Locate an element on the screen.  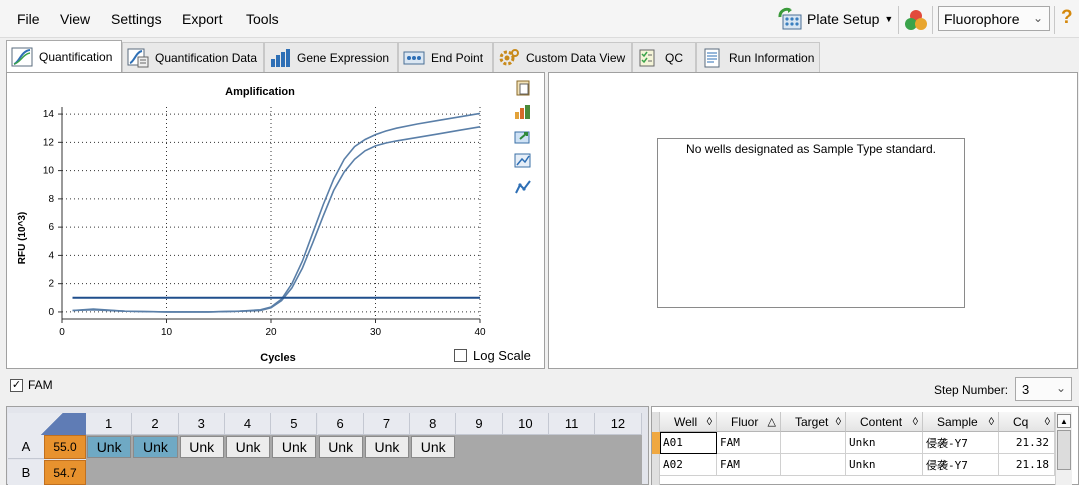
fam-toggle: ✓ FAM is located at coordinates (31, 385).